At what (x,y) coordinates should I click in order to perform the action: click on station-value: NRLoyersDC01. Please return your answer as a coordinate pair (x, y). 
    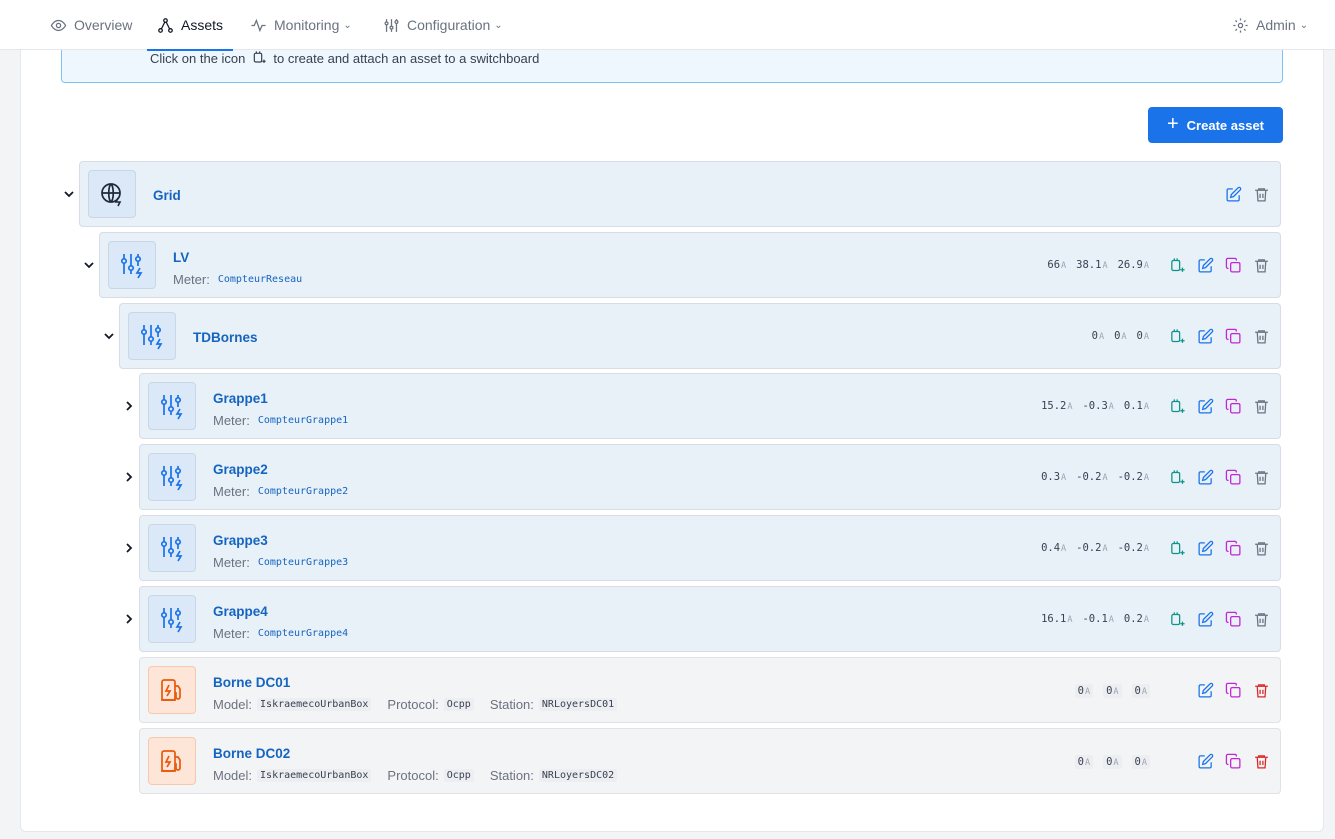
    Looking at the image, I should click on (578, 704).